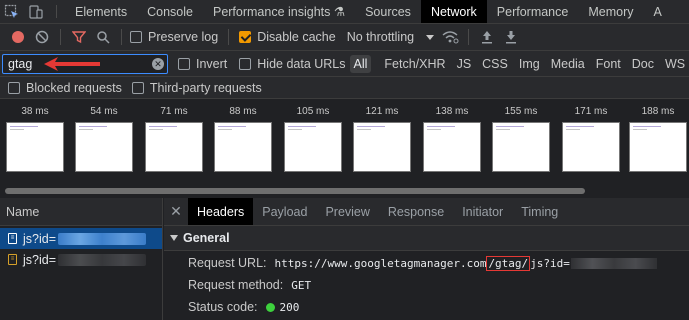  I want to click on network-toolbar: Preserve log Disable cache No throttling, so click(344, 37).